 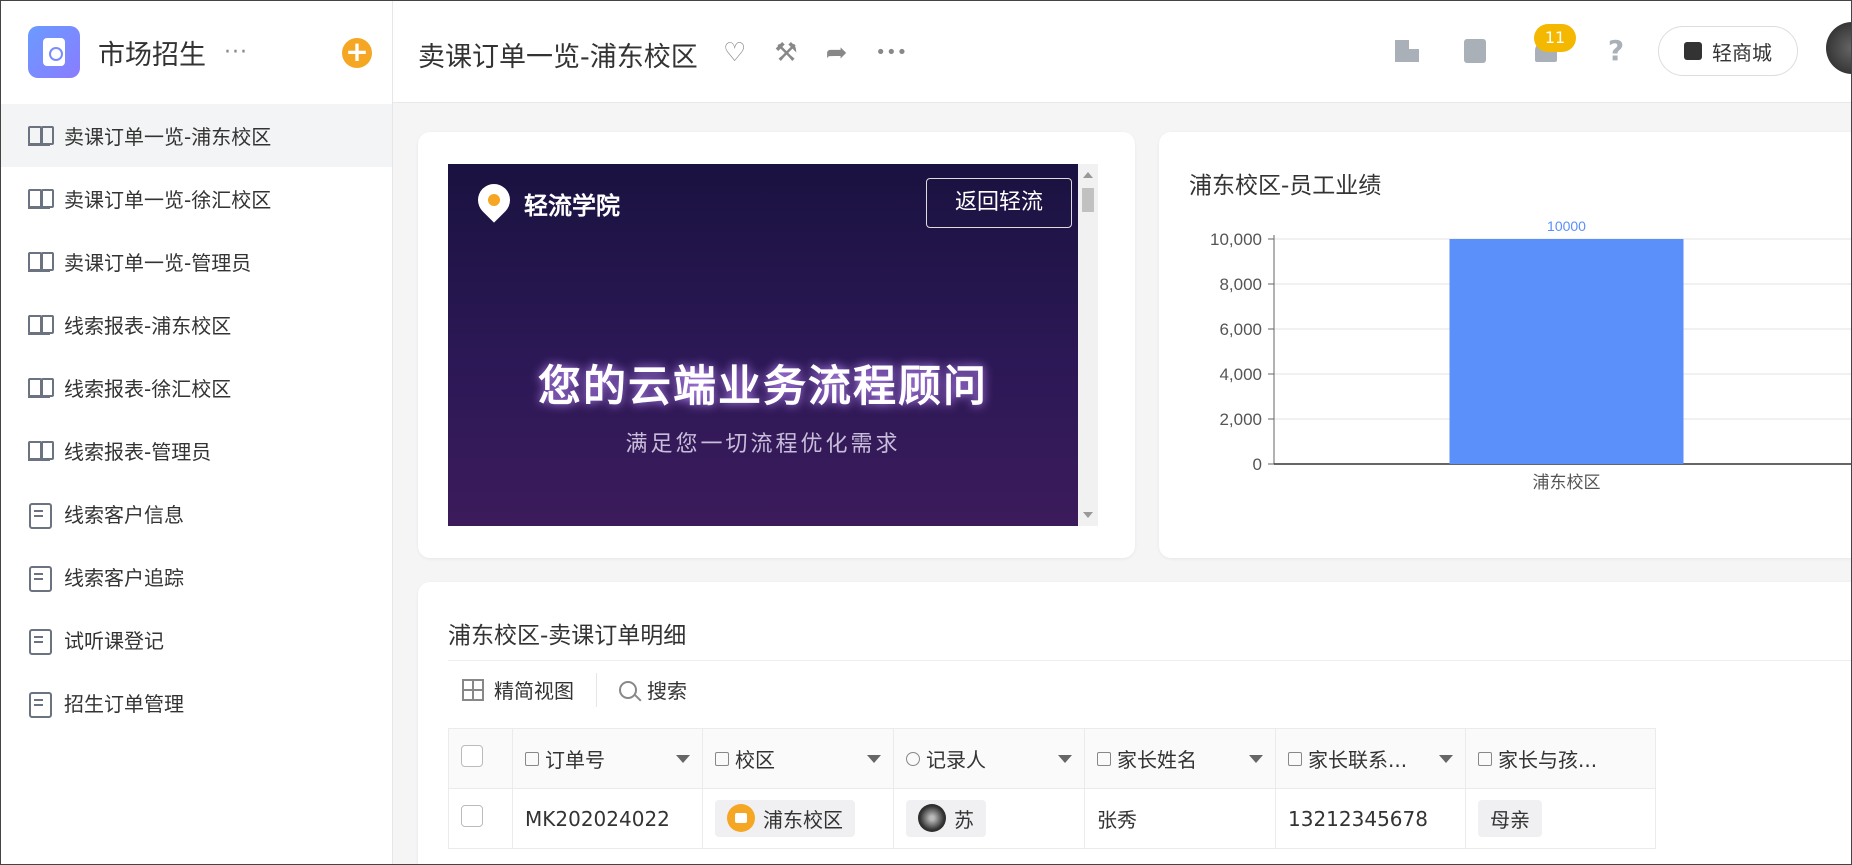 I want to click on data-label: 10000, so click(x=1566, y=226).